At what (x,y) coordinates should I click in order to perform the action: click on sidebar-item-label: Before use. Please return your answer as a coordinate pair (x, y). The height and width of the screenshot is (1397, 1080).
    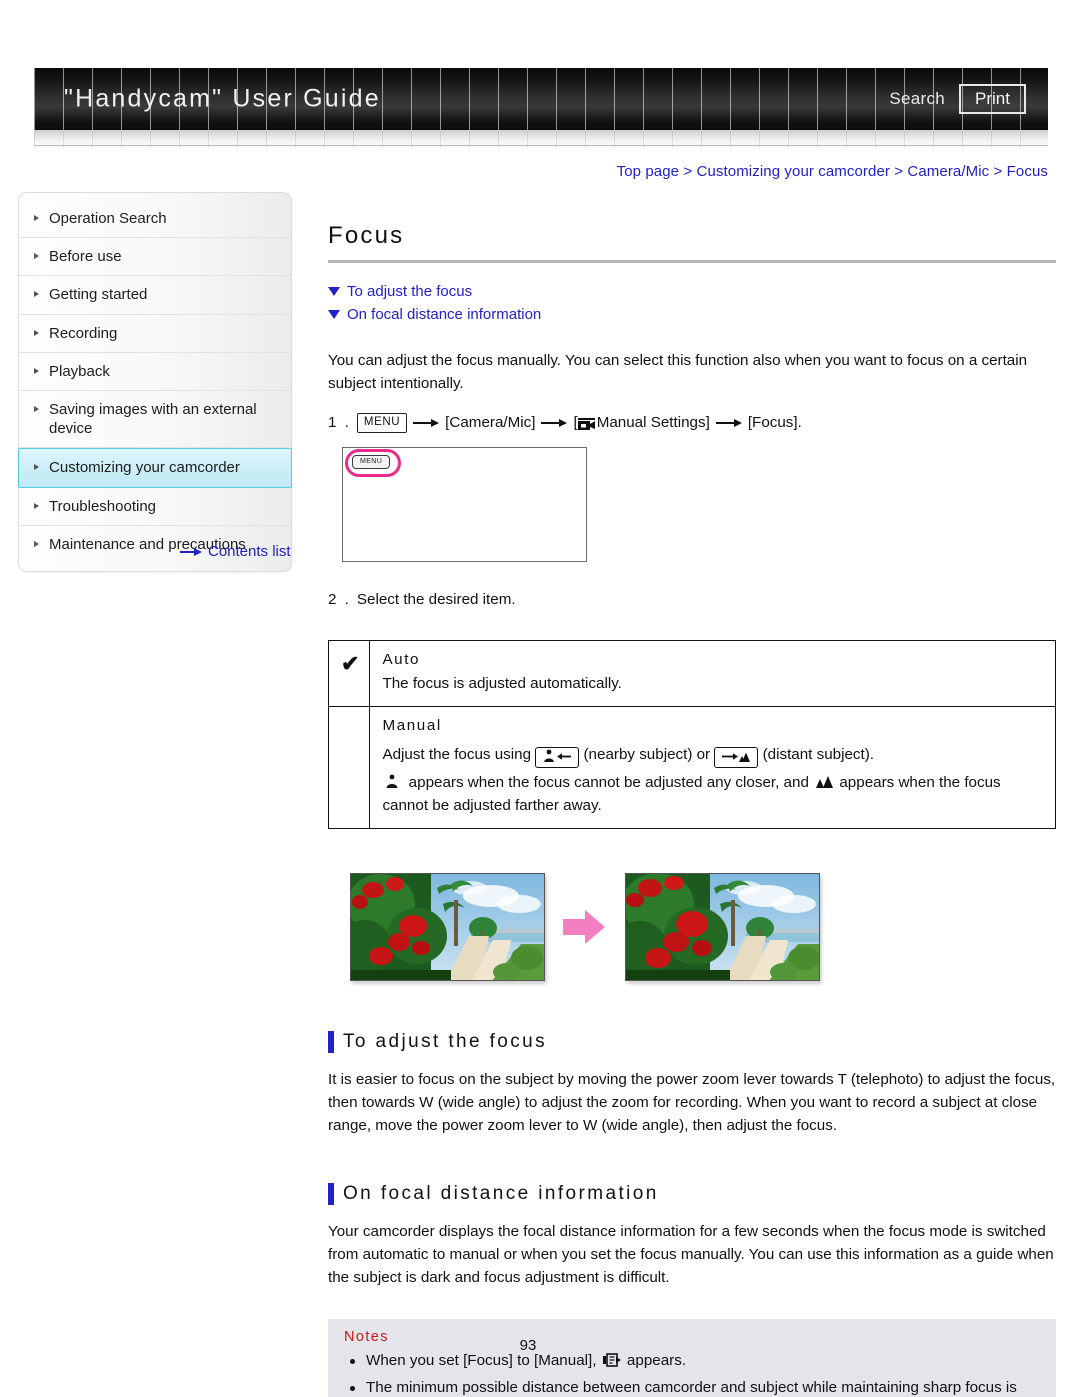
    Looking at the image, I should click on (85, 257).